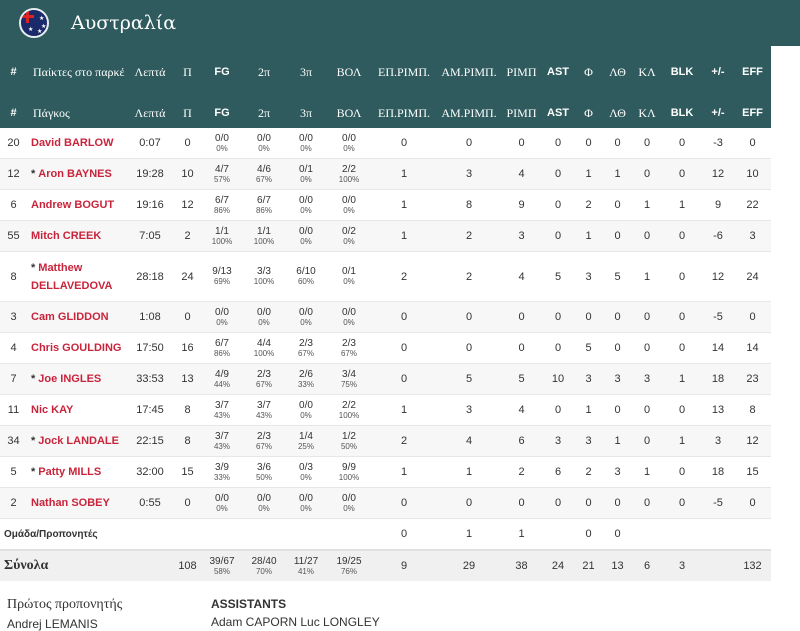 This screenshot has width=800, height=631. Describe the element at coordinates (69, 379) in the screenshot. I see `player-name: Joe INGLES` at that location.